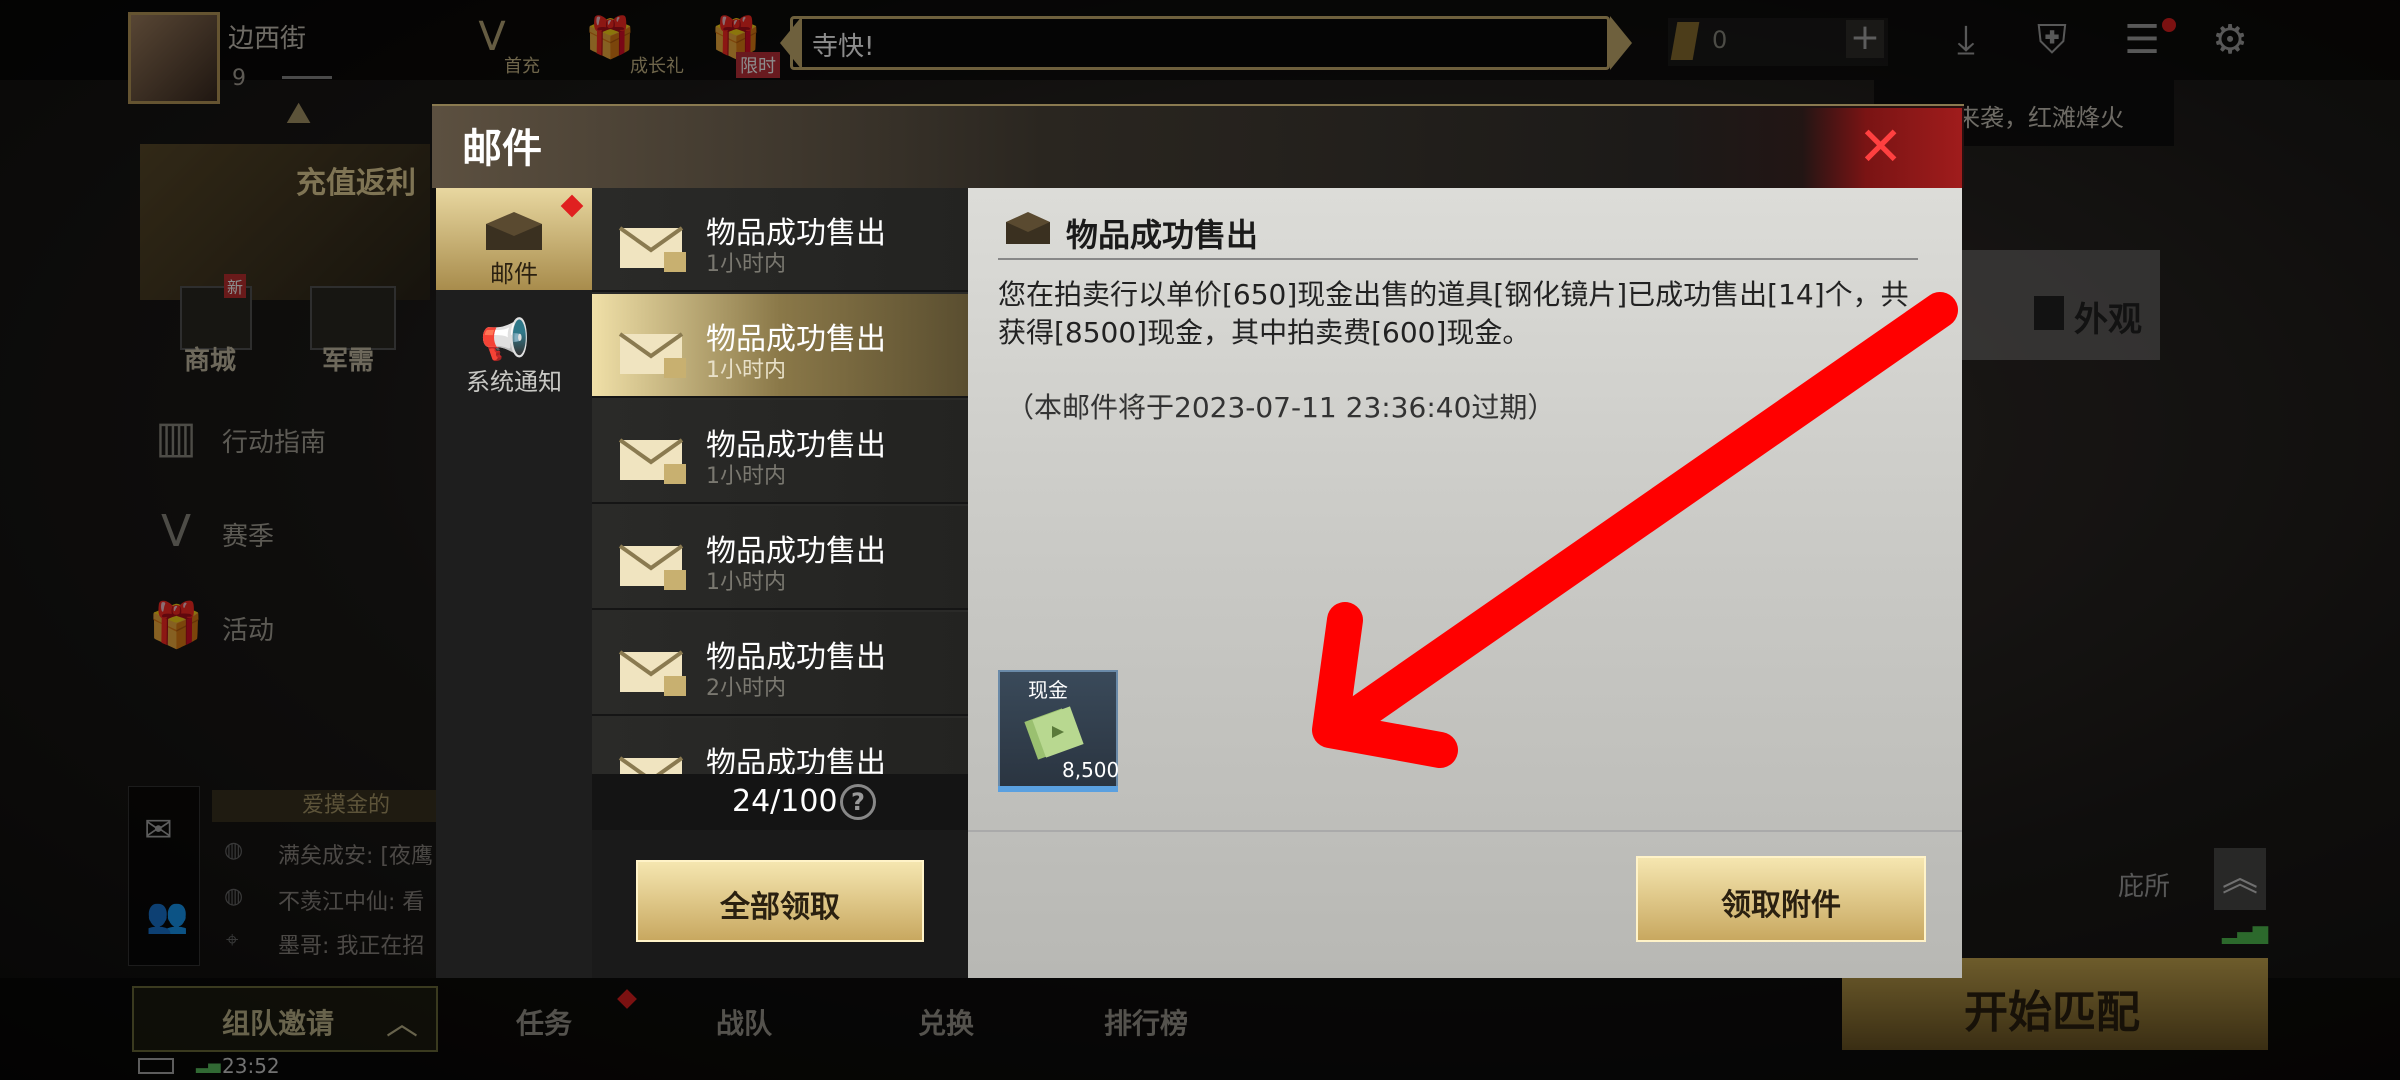 The height and width of the screenshot is (1080, 2400). Describe the element at coordinates (1630, 535) in the screenshot. I see `red-arrow-annotation-icon` at that location.